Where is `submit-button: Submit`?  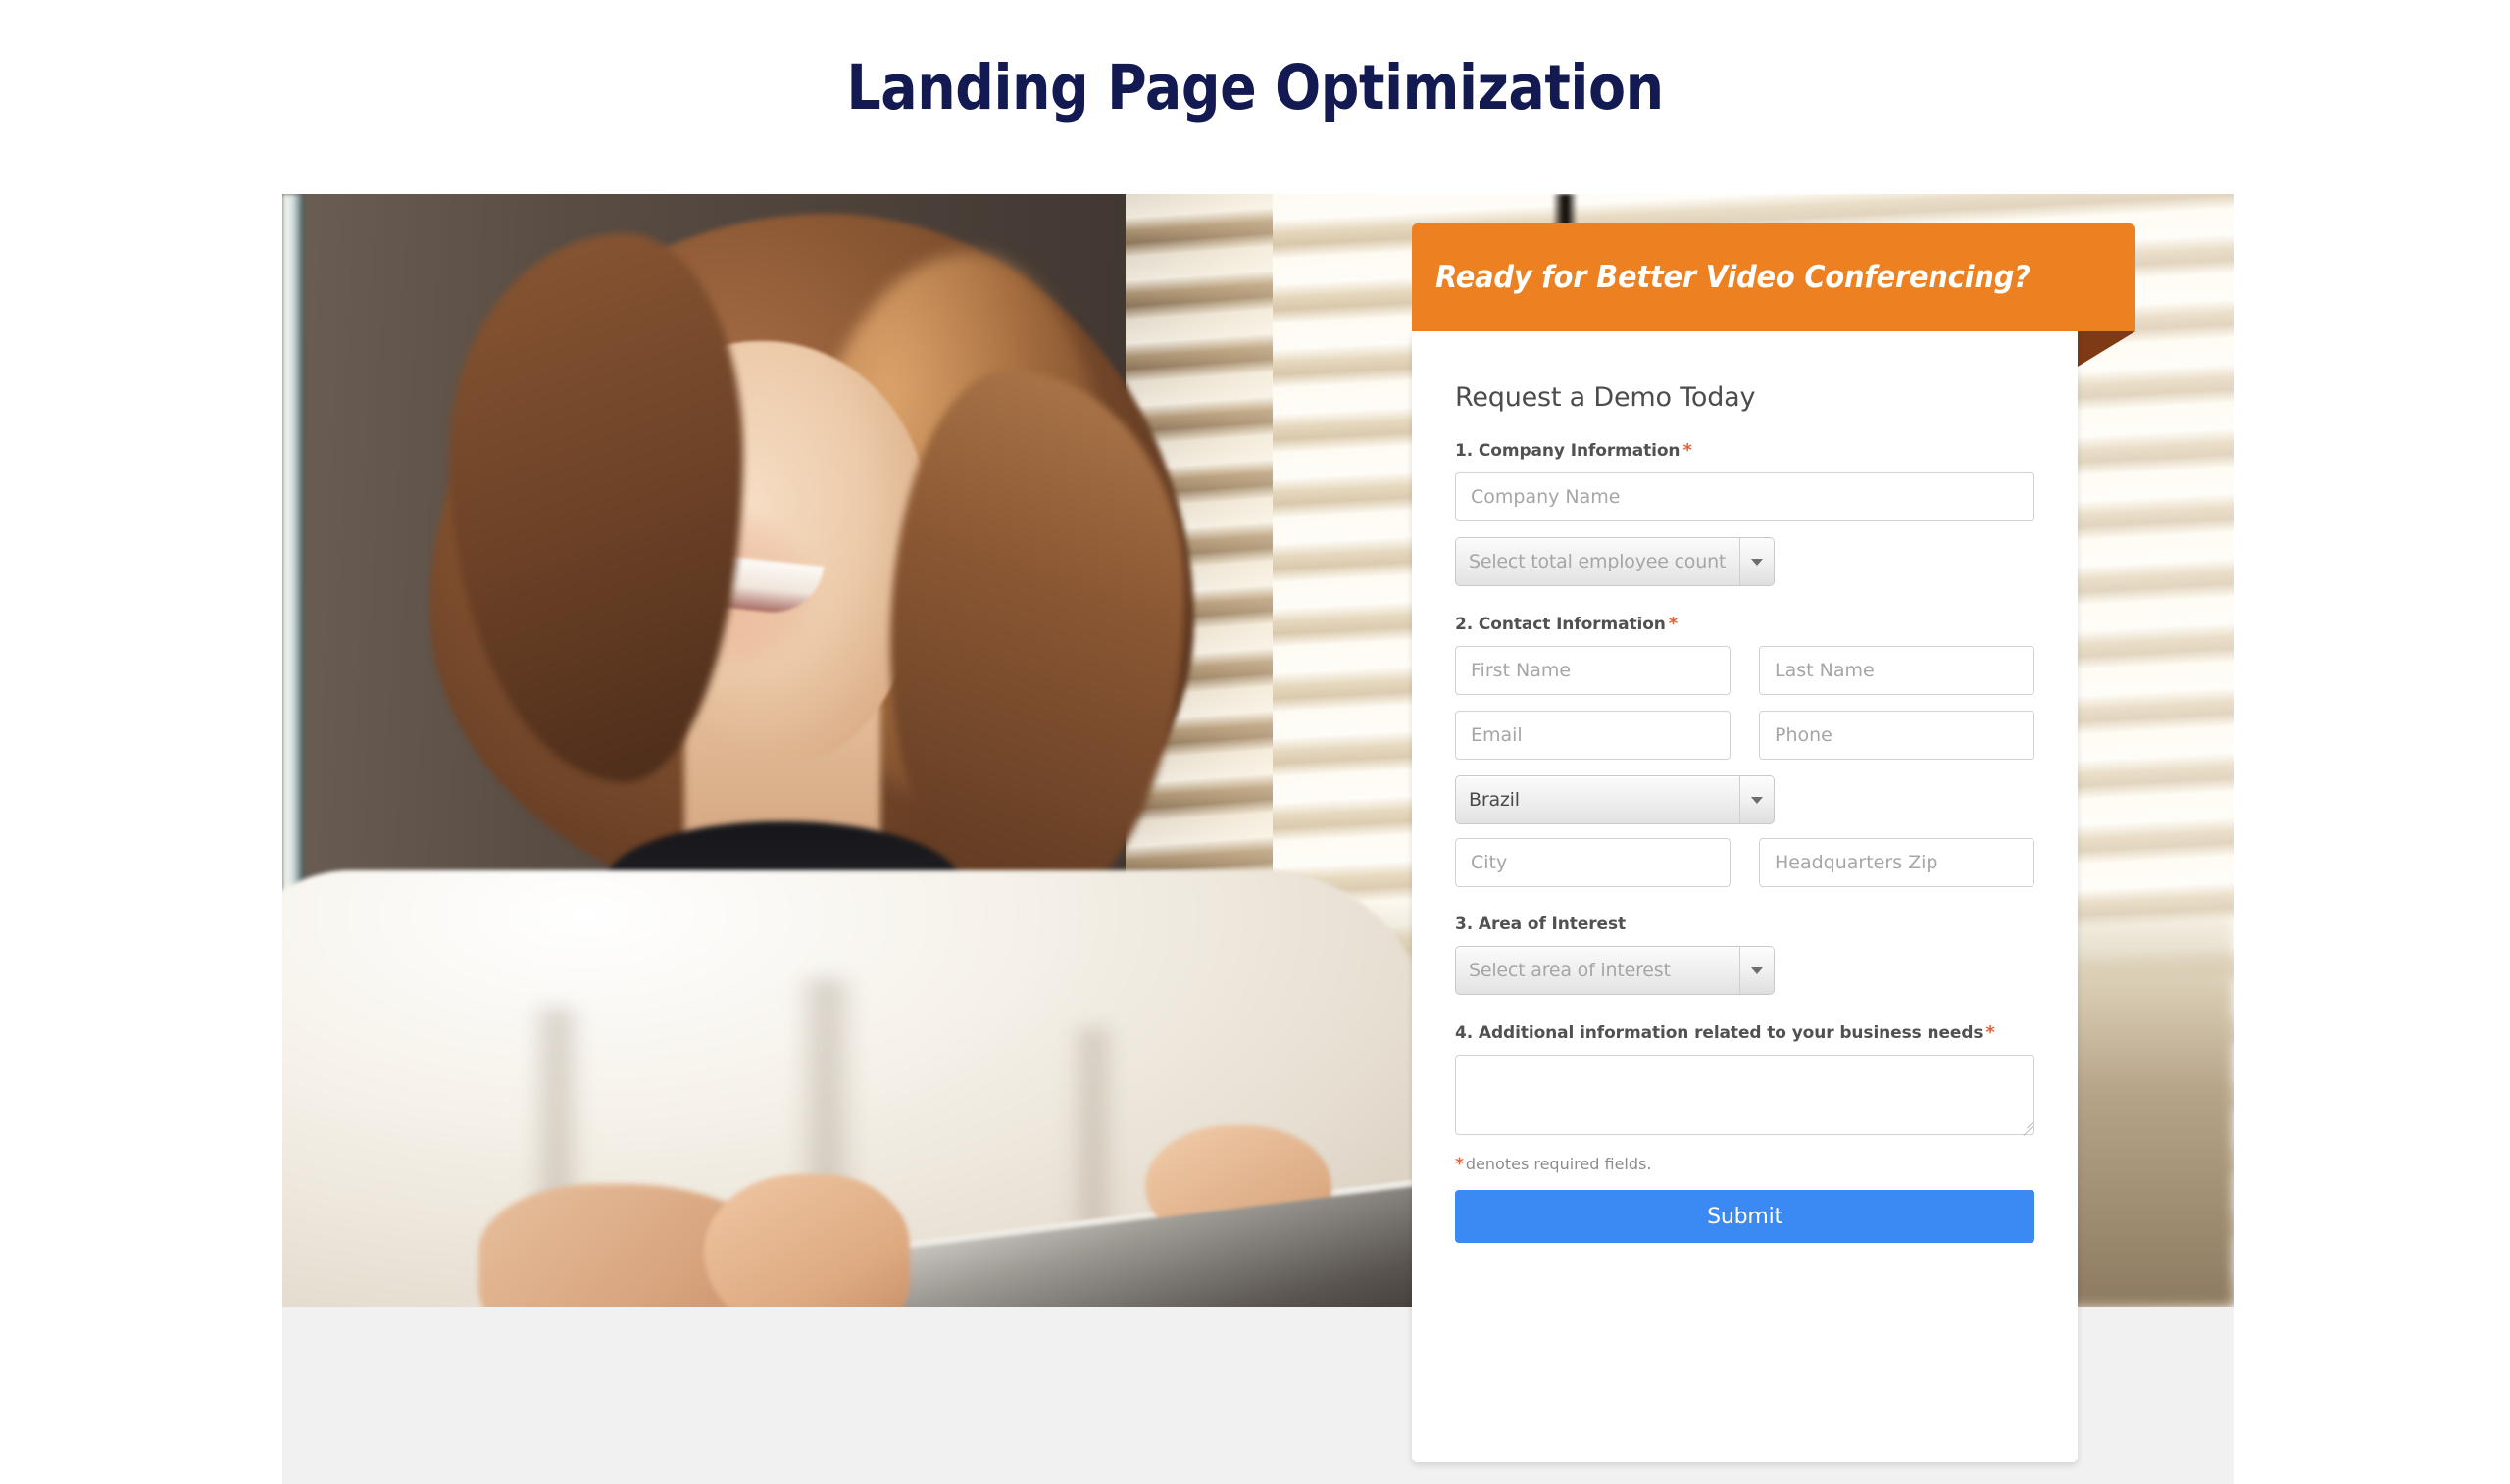 submit-button: Submit is located at coordinates (1744, 1216).